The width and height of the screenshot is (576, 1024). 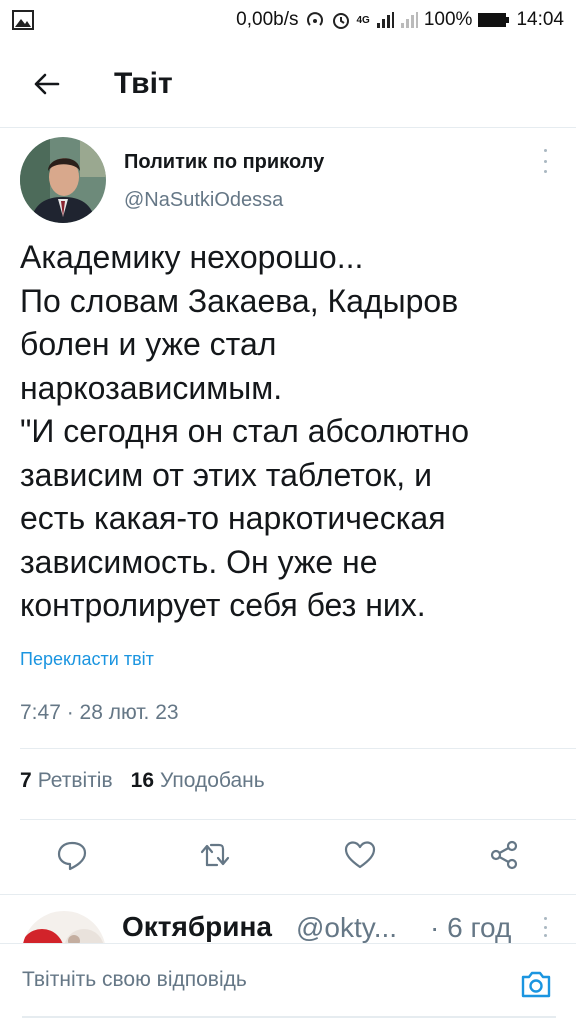 I want to click on network-speed: 0,00b/s, so click(x=267, y=19).